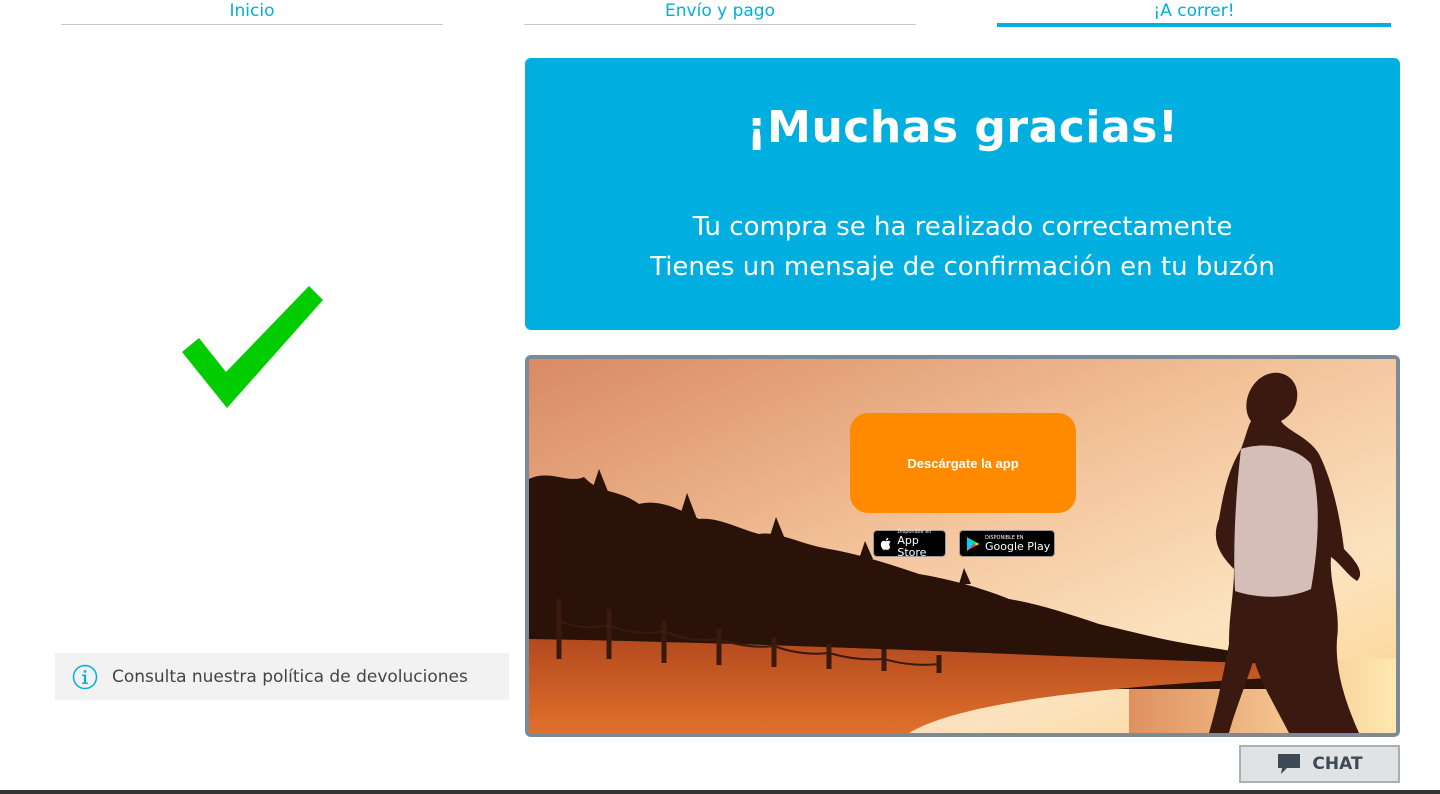 The width and height of the screenshot is (1440, 794). What do you see at coordinates (1289, 764) in the screenshot?
I see `chat-bubble-icon` at bounding box center [1289, 764].